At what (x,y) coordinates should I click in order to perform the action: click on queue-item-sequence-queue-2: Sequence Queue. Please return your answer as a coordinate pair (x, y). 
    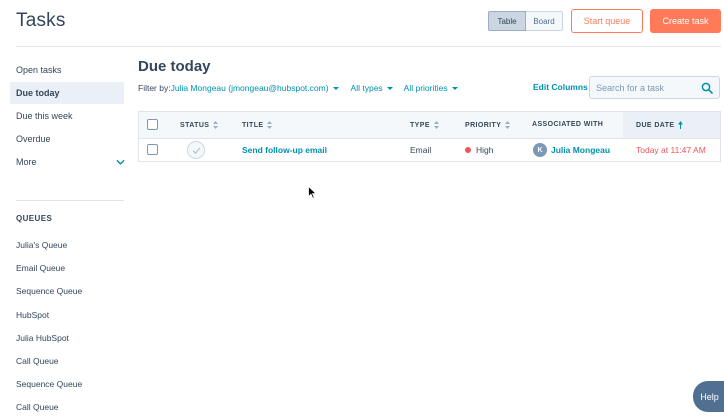
    Looking at the image, I should click on (49, 384).